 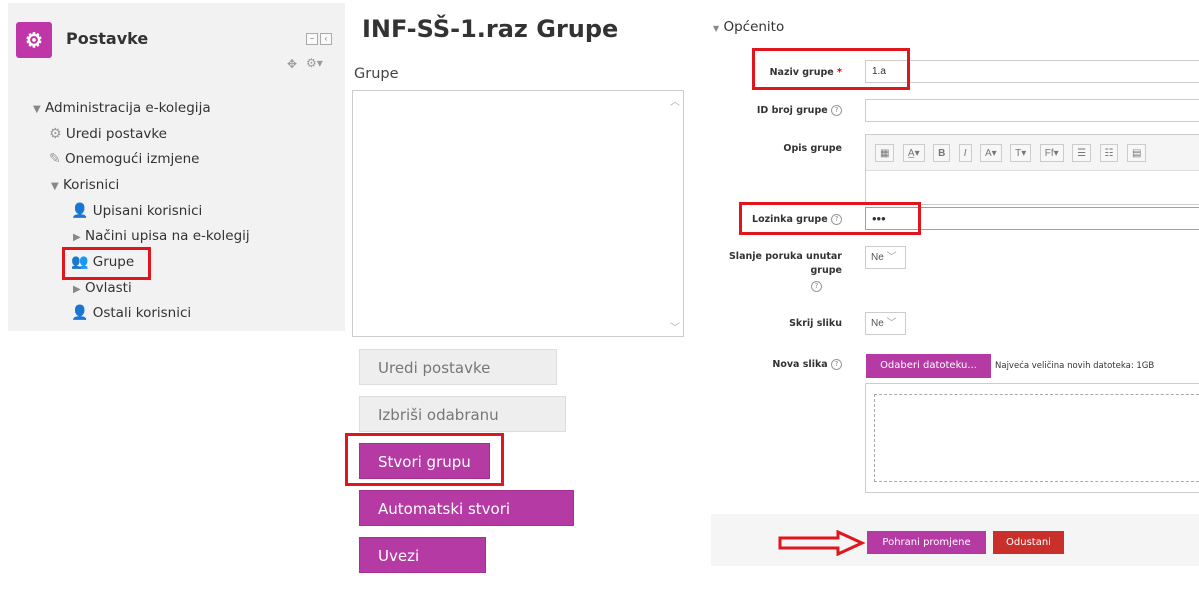 I want to click on collapse-icon: ‹, so click(x=326, y=39).